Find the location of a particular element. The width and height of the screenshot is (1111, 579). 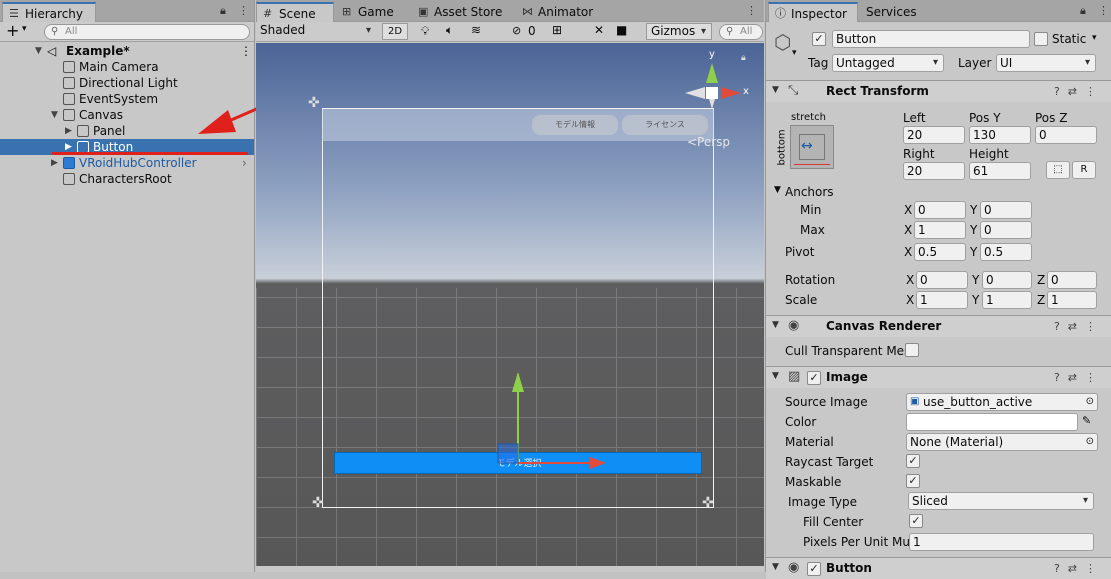

gizmos-dropdown: Gizmos is located at coordinates (679, 31).